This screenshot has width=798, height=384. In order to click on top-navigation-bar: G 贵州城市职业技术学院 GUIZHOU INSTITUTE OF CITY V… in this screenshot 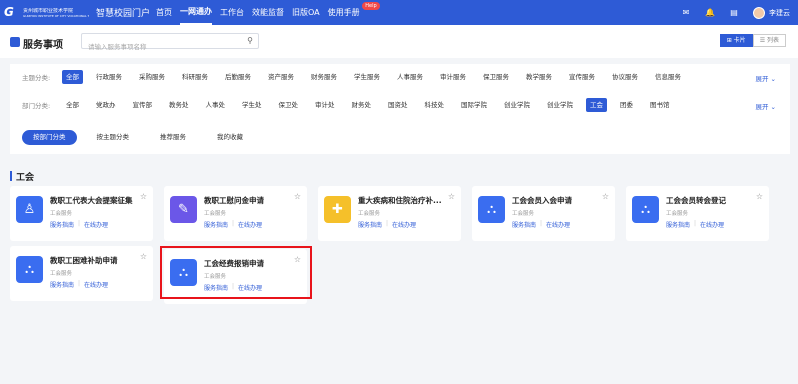, I will do `click(399, 12)`.